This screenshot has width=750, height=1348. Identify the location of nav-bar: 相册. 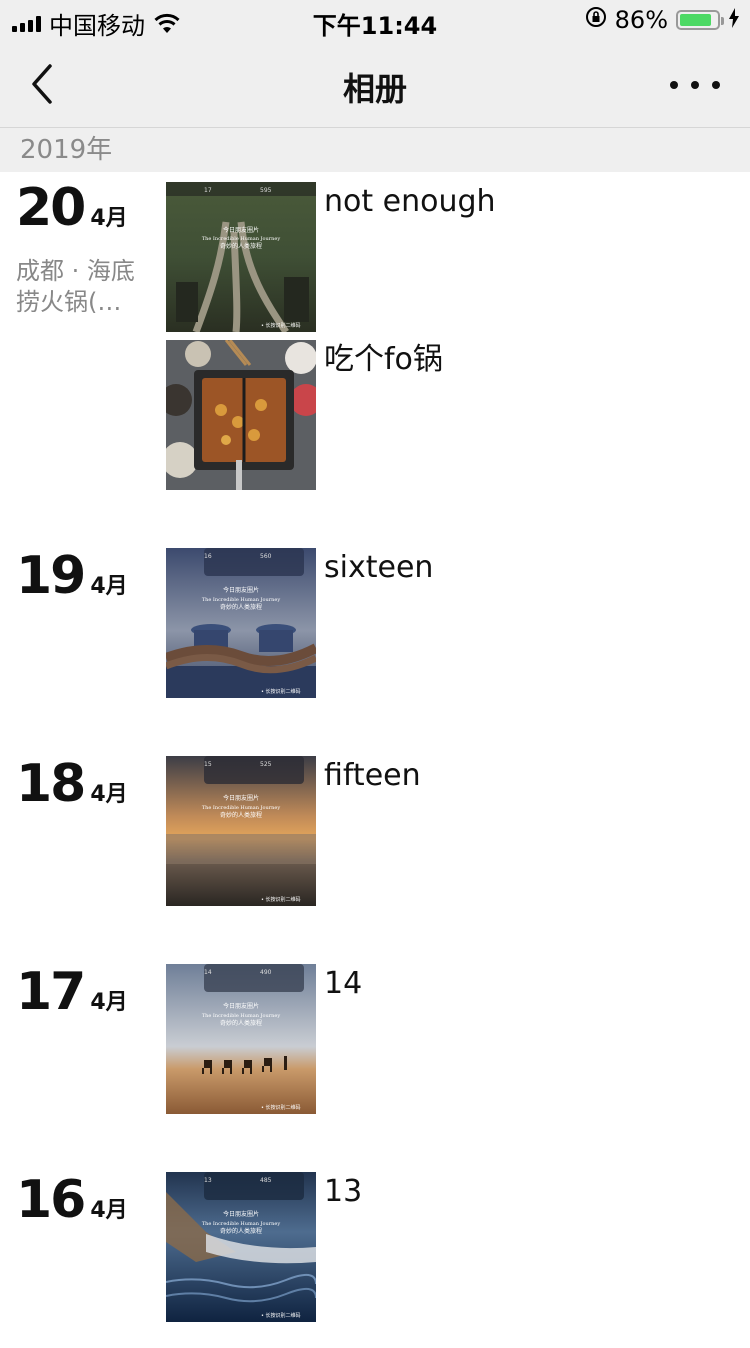
(375, 84).